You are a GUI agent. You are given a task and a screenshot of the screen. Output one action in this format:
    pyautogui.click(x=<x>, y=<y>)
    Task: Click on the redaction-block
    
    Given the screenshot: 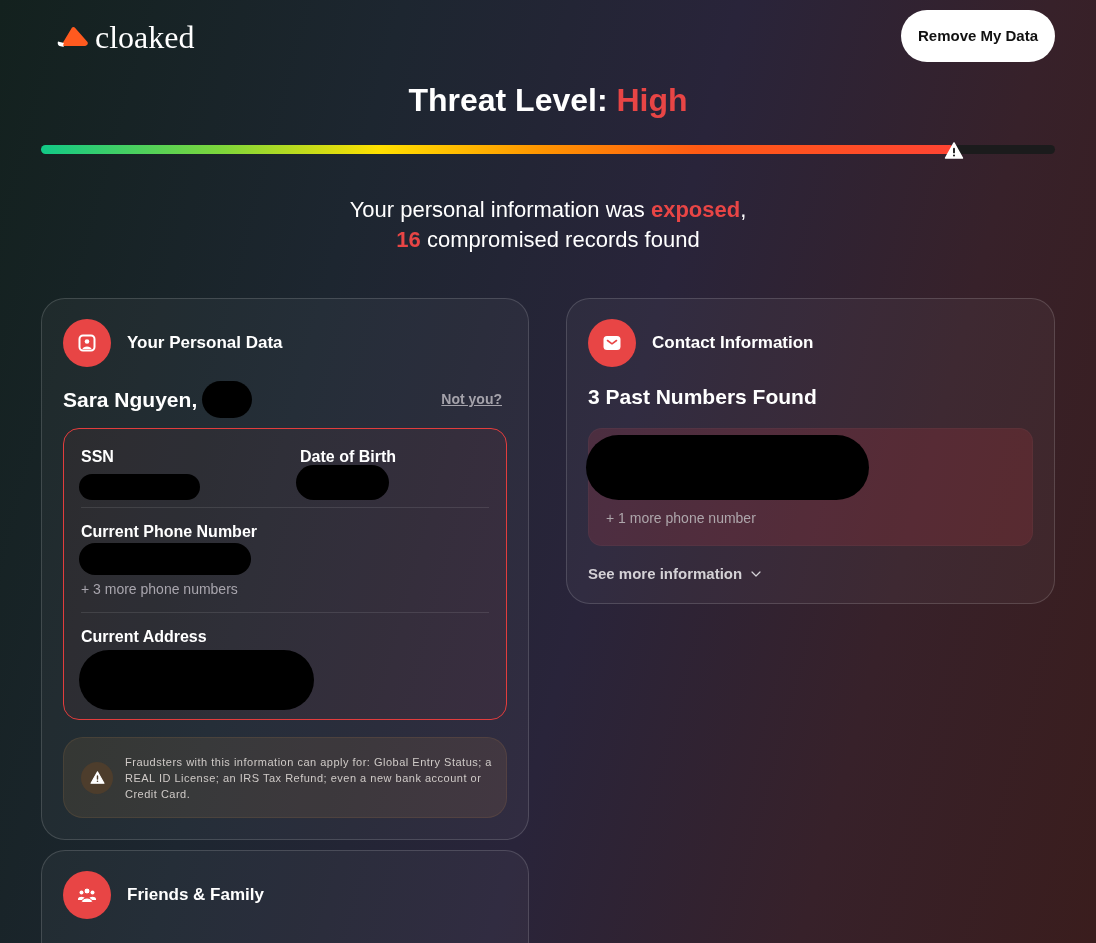 What is the action you would take?
    pyautogui.click(x=227, y=399)
    